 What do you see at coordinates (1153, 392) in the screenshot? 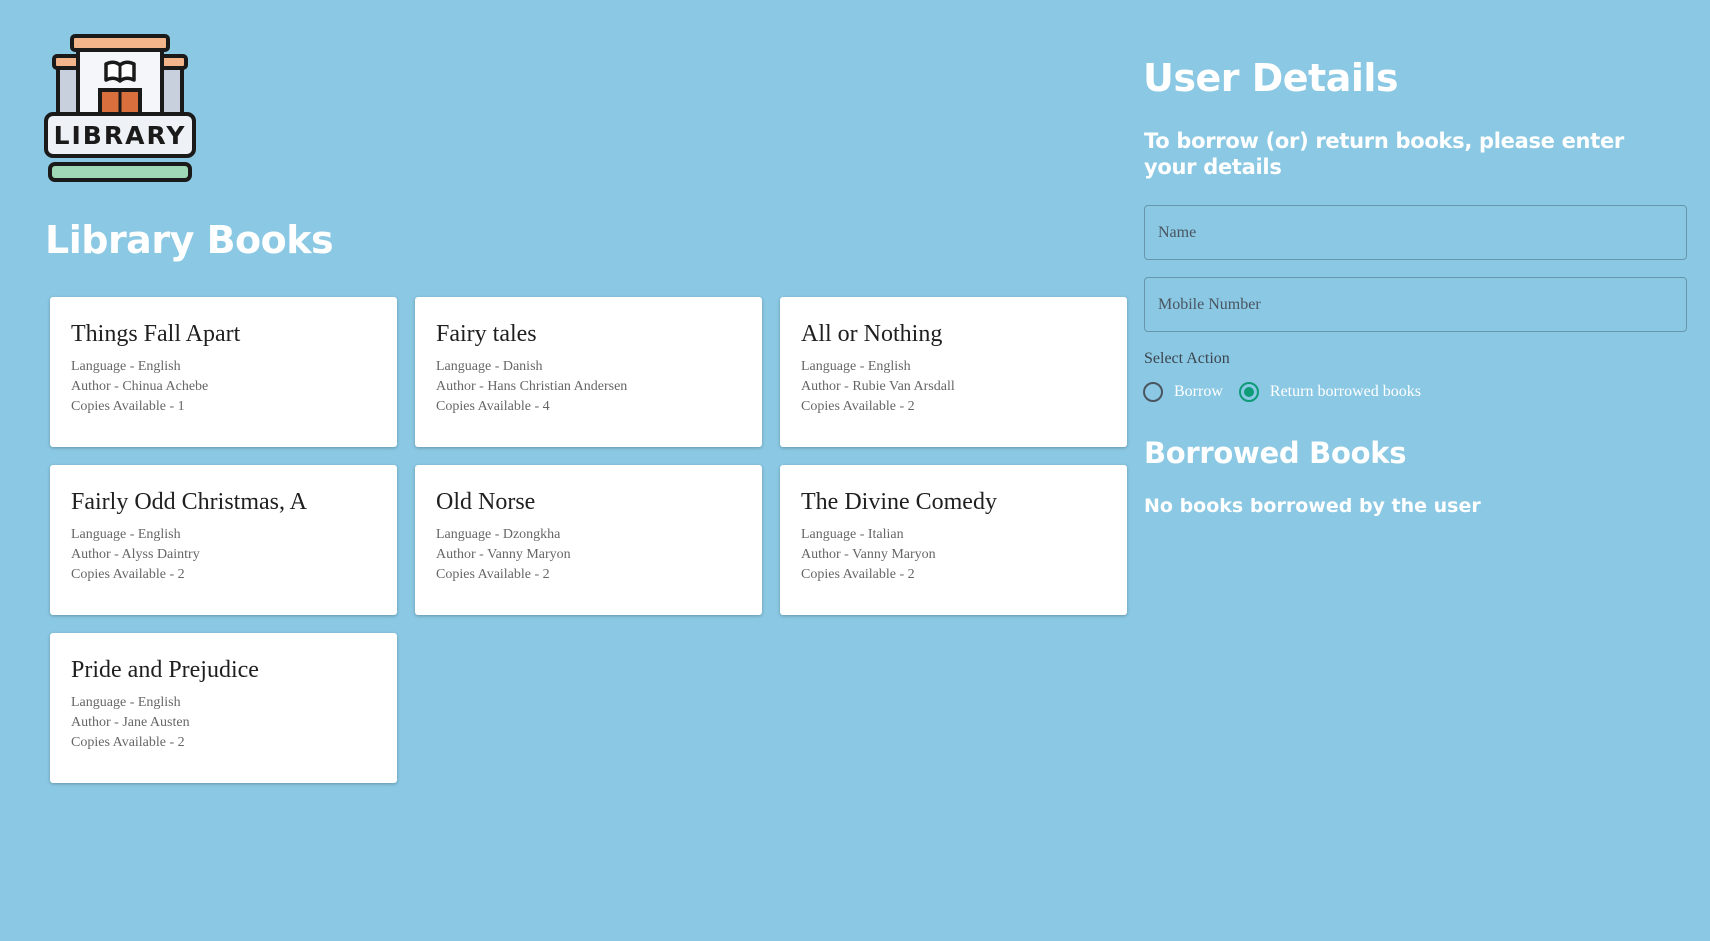
I see `borrow-radio-button` at bounding box center [1153, 392].